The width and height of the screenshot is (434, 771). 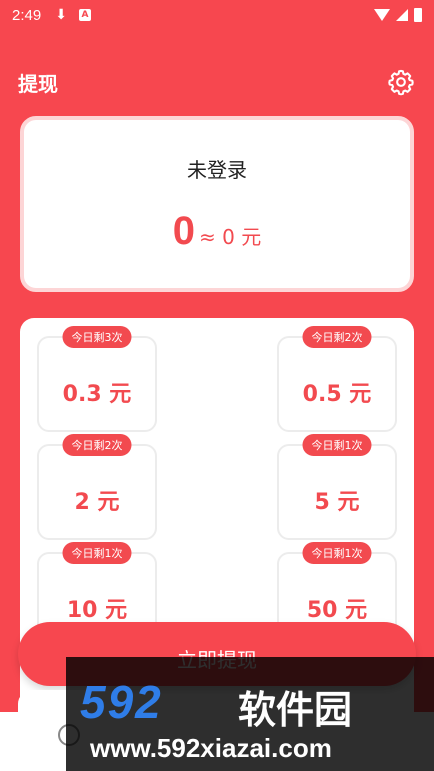 What do you see at coordinates (97, 610) in the screenshot?
I see `option-amount: 10 元` at bounding box center [97, 610].